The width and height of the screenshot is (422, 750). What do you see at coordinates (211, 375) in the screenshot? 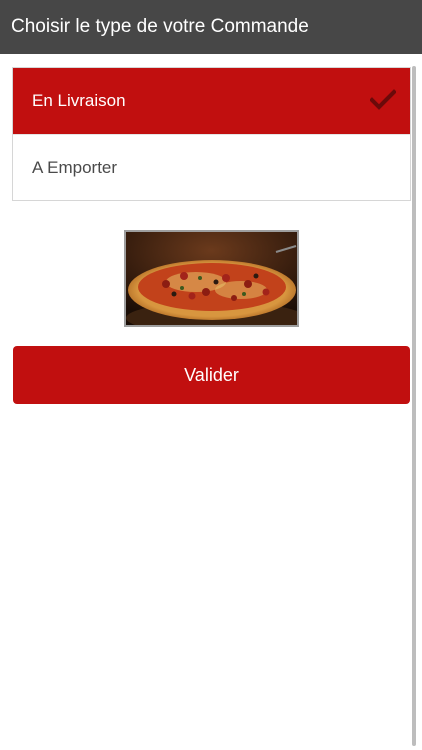
I see `valider-button: Valider` at bounding box center [211, 375].